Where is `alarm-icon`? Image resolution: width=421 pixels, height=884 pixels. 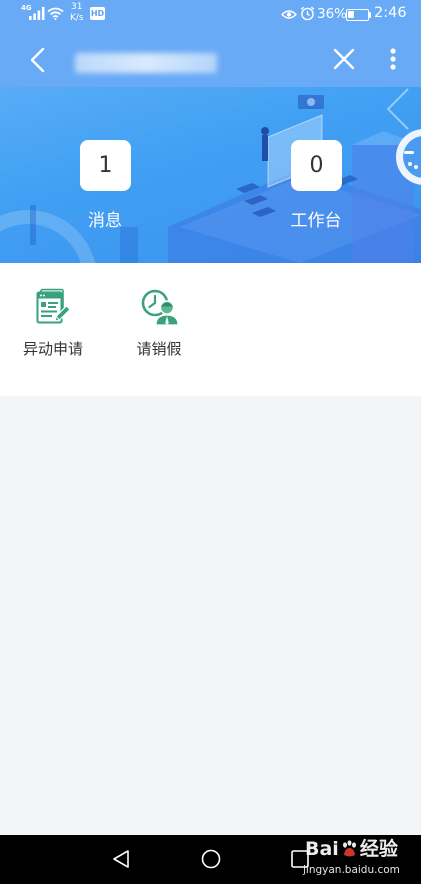 alarm-icon is located at coordinates (307, 13).